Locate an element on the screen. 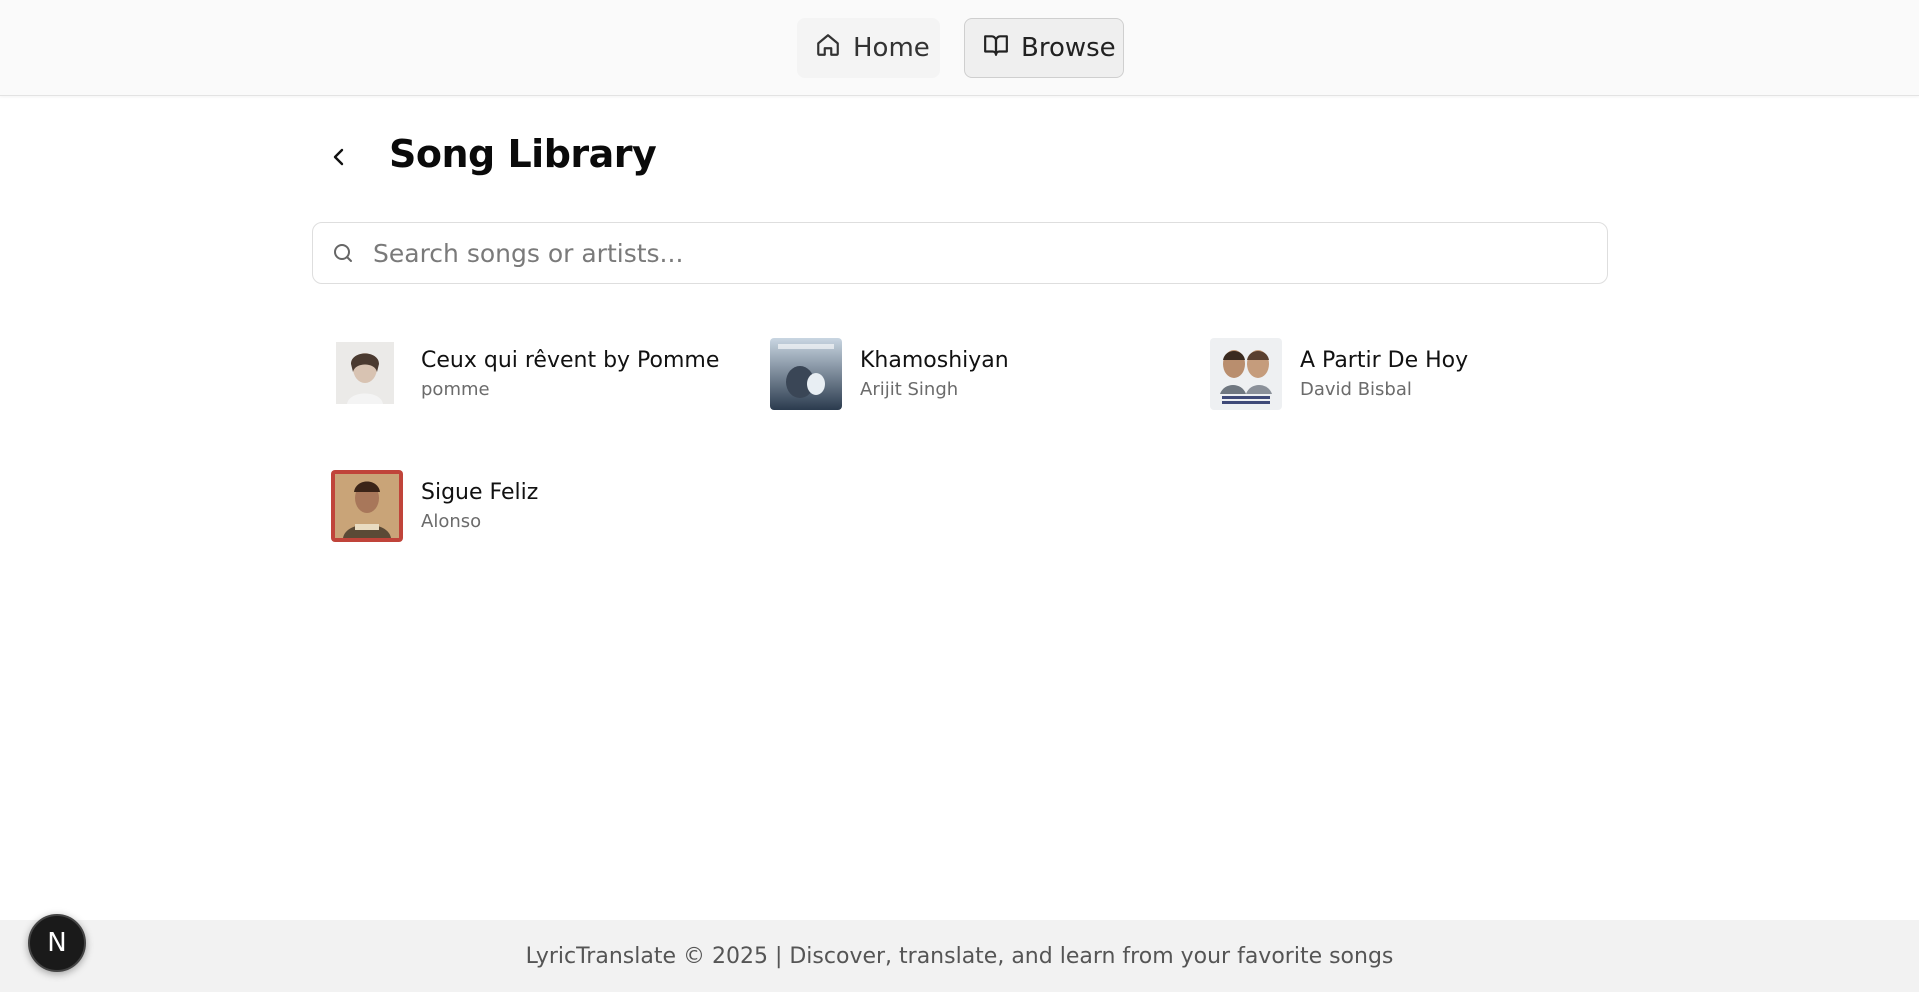  song-artist: Alonso is located at coordinates (451, 521).